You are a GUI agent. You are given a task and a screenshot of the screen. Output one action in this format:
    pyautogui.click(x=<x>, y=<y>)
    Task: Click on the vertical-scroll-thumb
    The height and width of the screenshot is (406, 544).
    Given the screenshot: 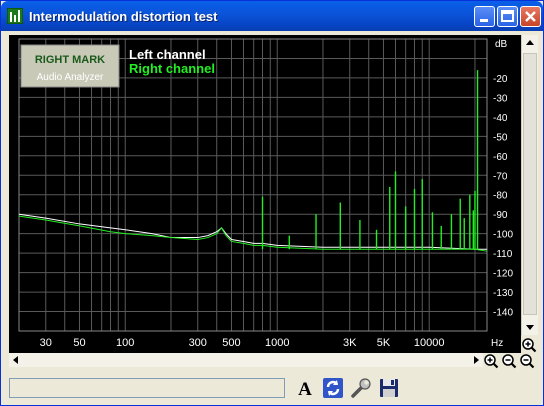 What is the action you would take?
    pyautogui.click(x=530, y=184)
    